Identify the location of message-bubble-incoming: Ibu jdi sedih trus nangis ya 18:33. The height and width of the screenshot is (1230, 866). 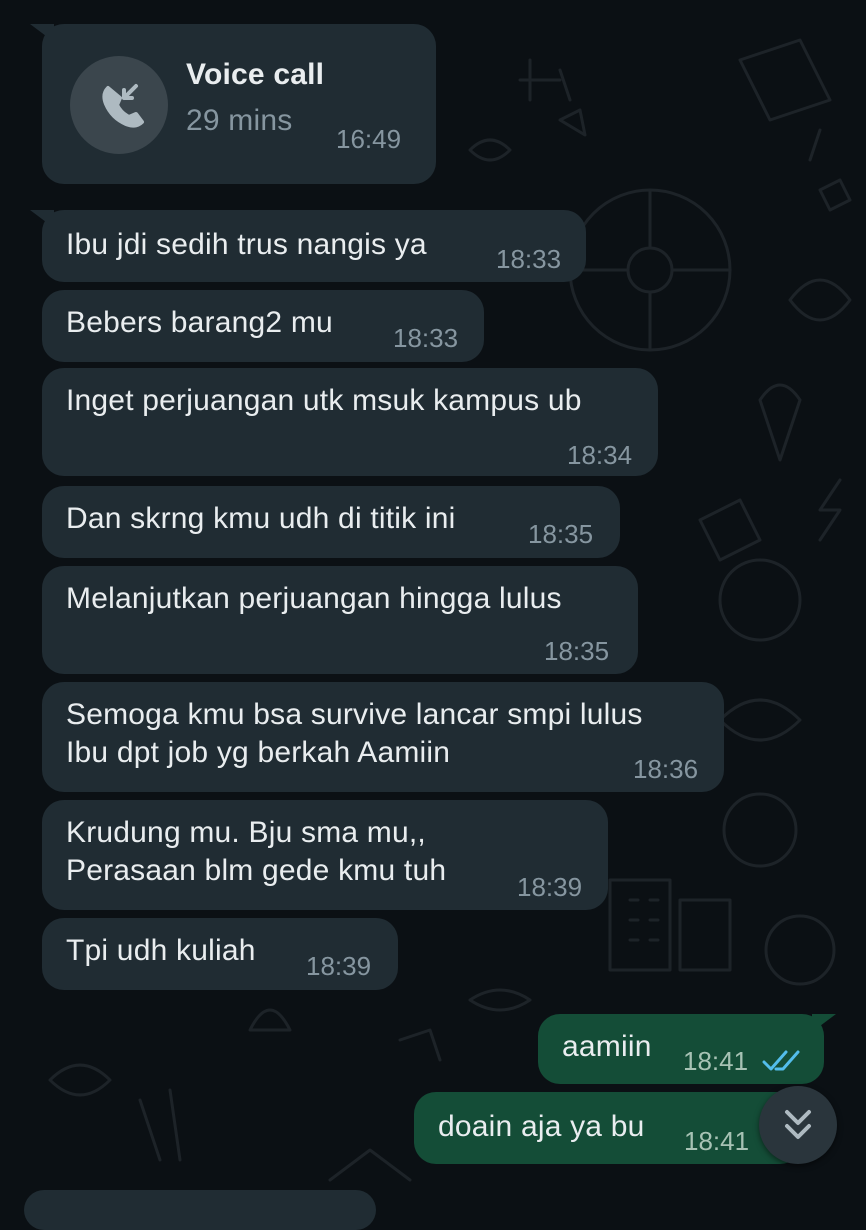
(308, 246).